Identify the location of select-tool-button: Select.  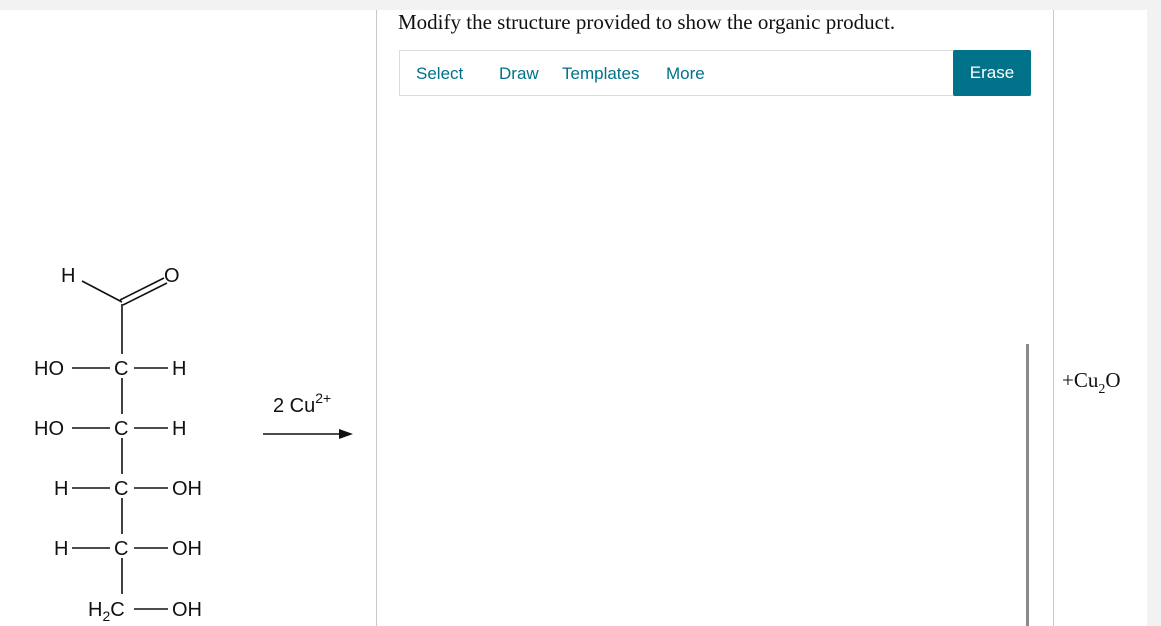
(439, 74).